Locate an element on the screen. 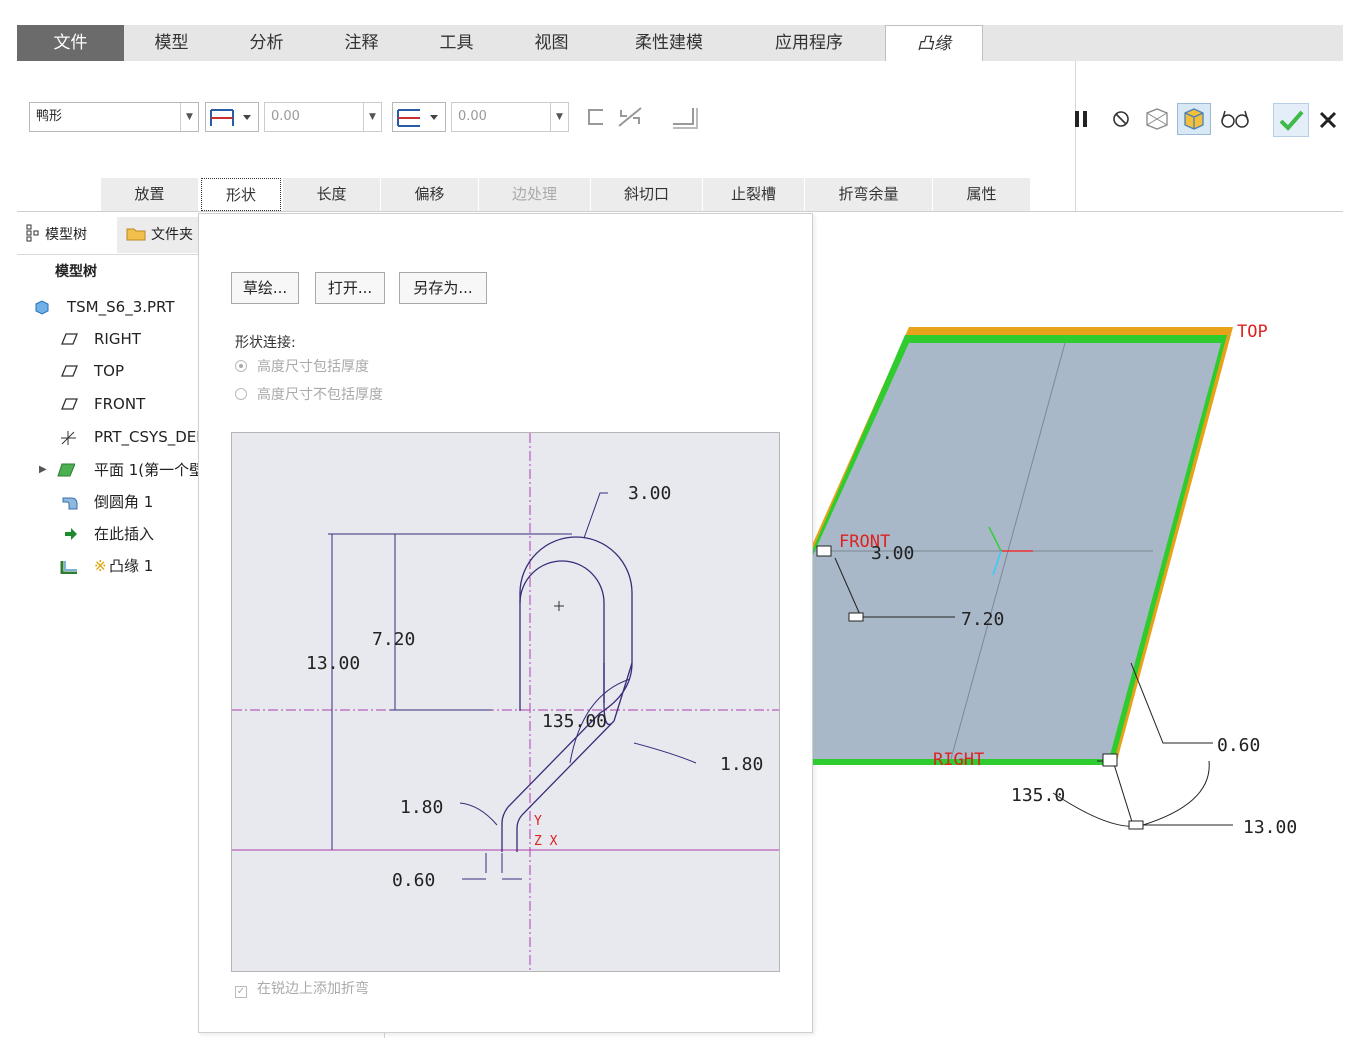 Image resolution: width=1368 pixels, height=1051 pixels. no-preview-icon is located at coordinates (1121, 119).